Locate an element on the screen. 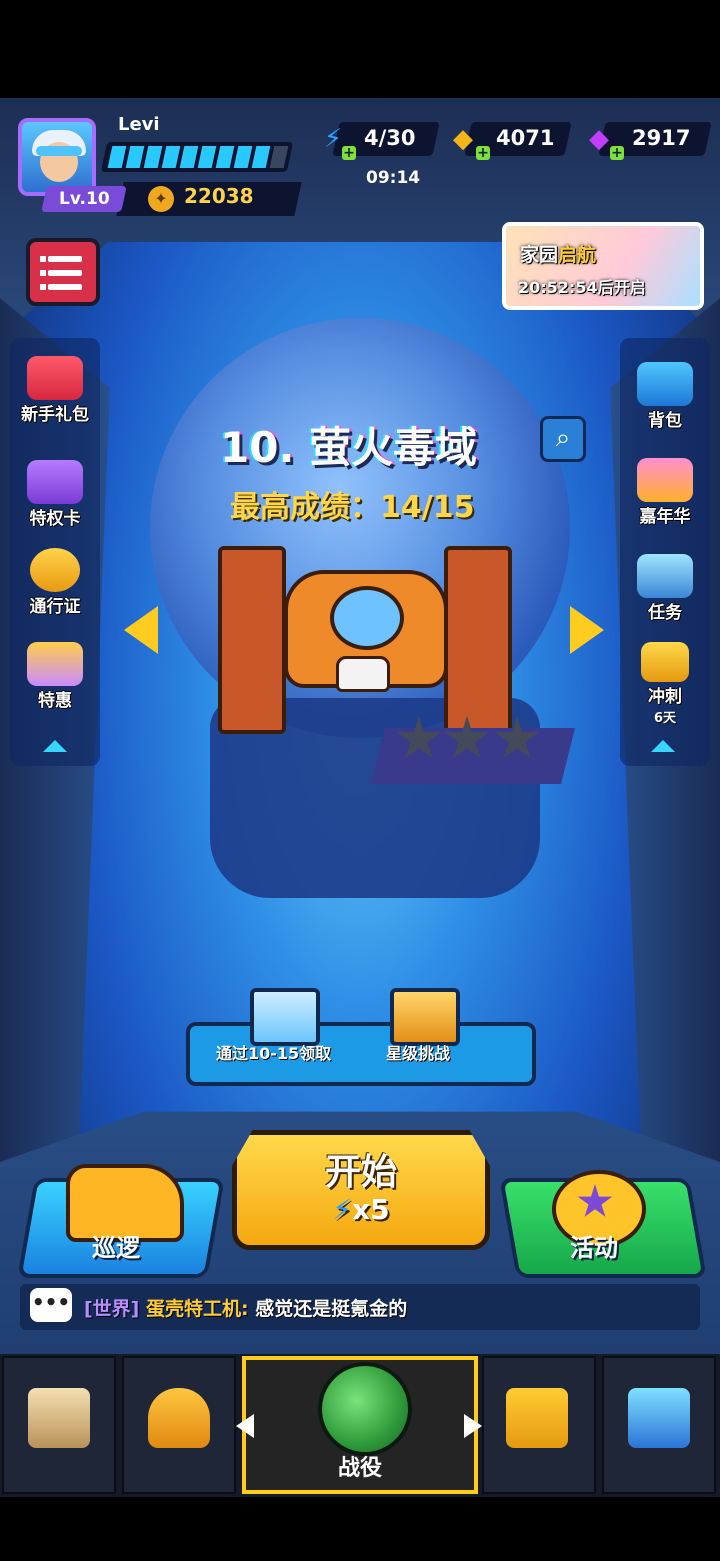 This screenshot has width=720, height=1561. home-launch-event-card: 家园启航 20:52:54后开启 is located at coordinates (603, 266).